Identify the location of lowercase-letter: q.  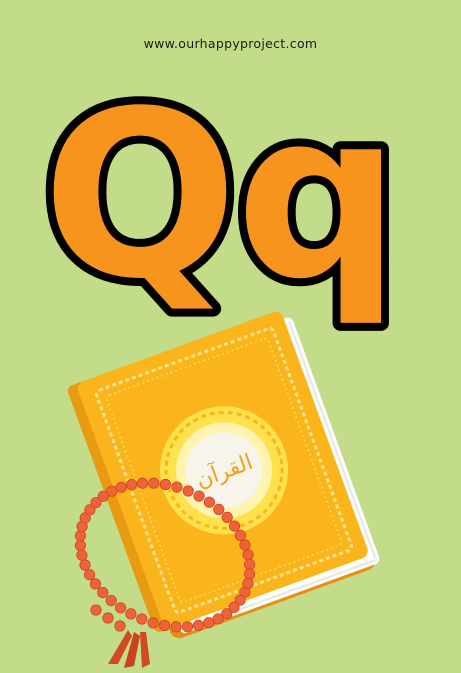
(318, 196).